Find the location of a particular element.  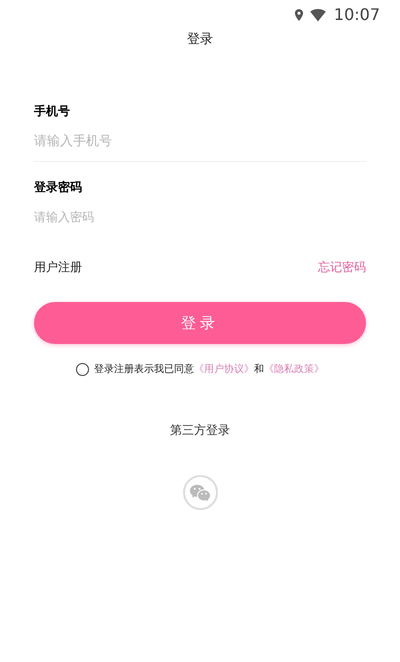

third-party-title: 第三方登录 is located at coordinates (200, 430).